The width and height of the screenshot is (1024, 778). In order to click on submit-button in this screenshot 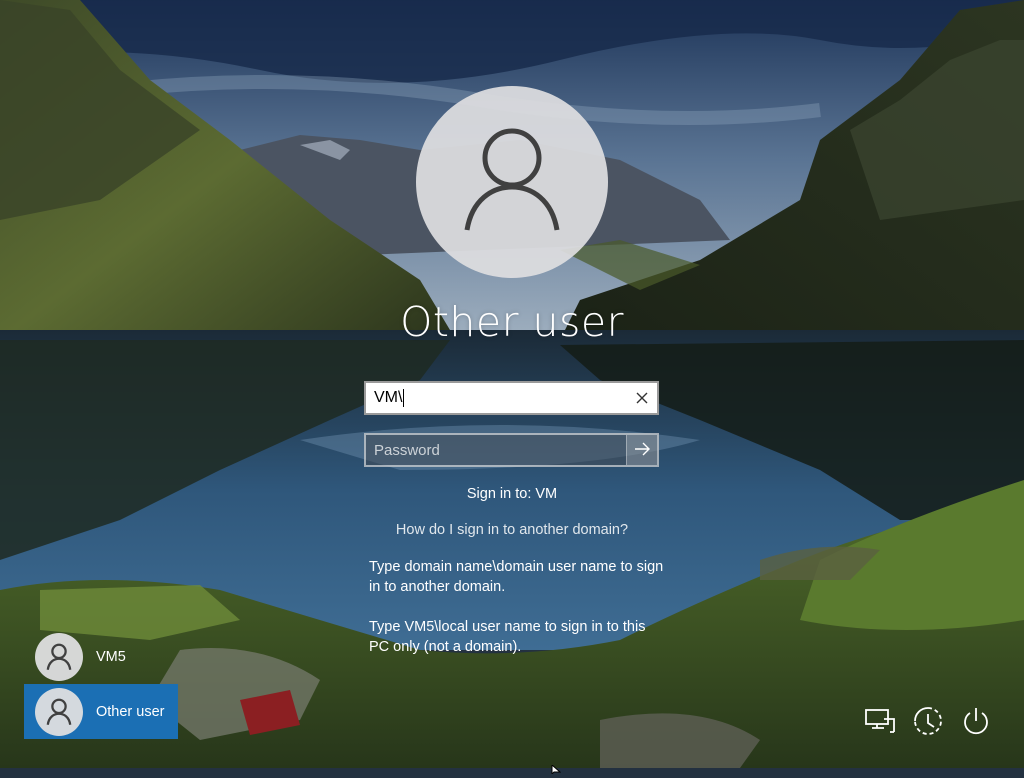, I will do `click(641, 450)`.